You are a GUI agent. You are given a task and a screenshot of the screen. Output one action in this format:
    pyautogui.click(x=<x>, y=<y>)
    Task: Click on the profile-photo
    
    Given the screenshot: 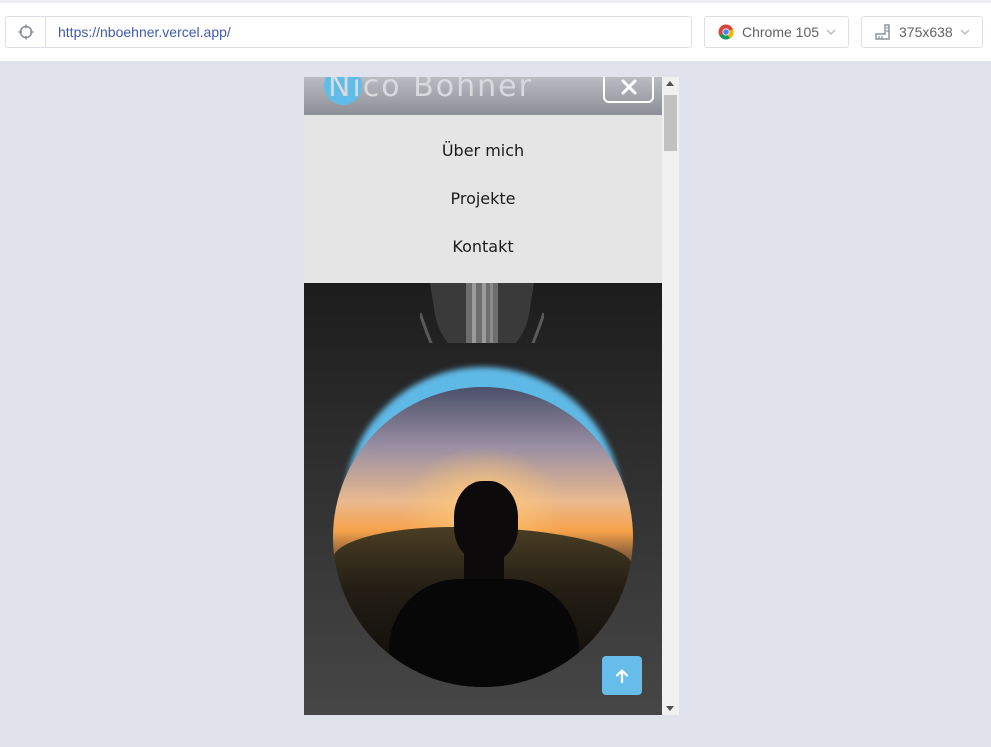 What is the action you would take?
    pyautogui.click(x=483, y=537)
    